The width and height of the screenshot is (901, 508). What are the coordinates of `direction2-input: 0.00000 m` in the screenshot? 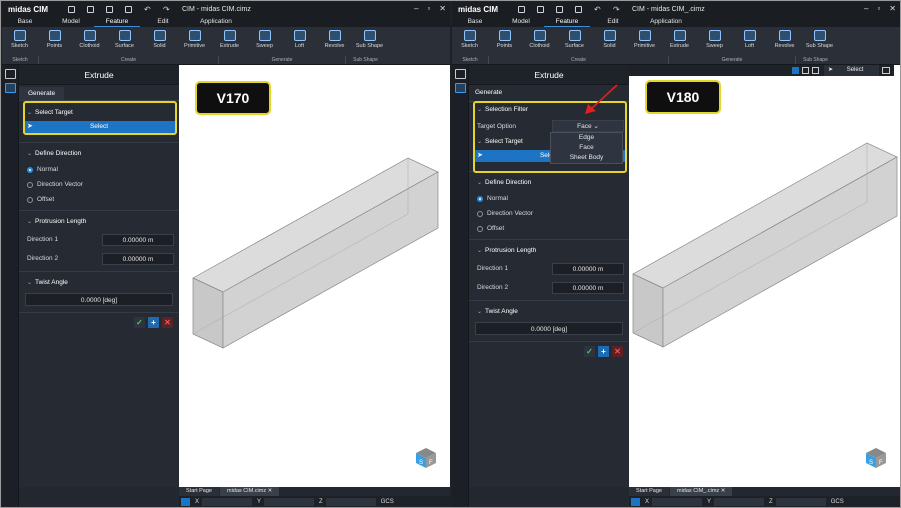 It's located at (588, 287).